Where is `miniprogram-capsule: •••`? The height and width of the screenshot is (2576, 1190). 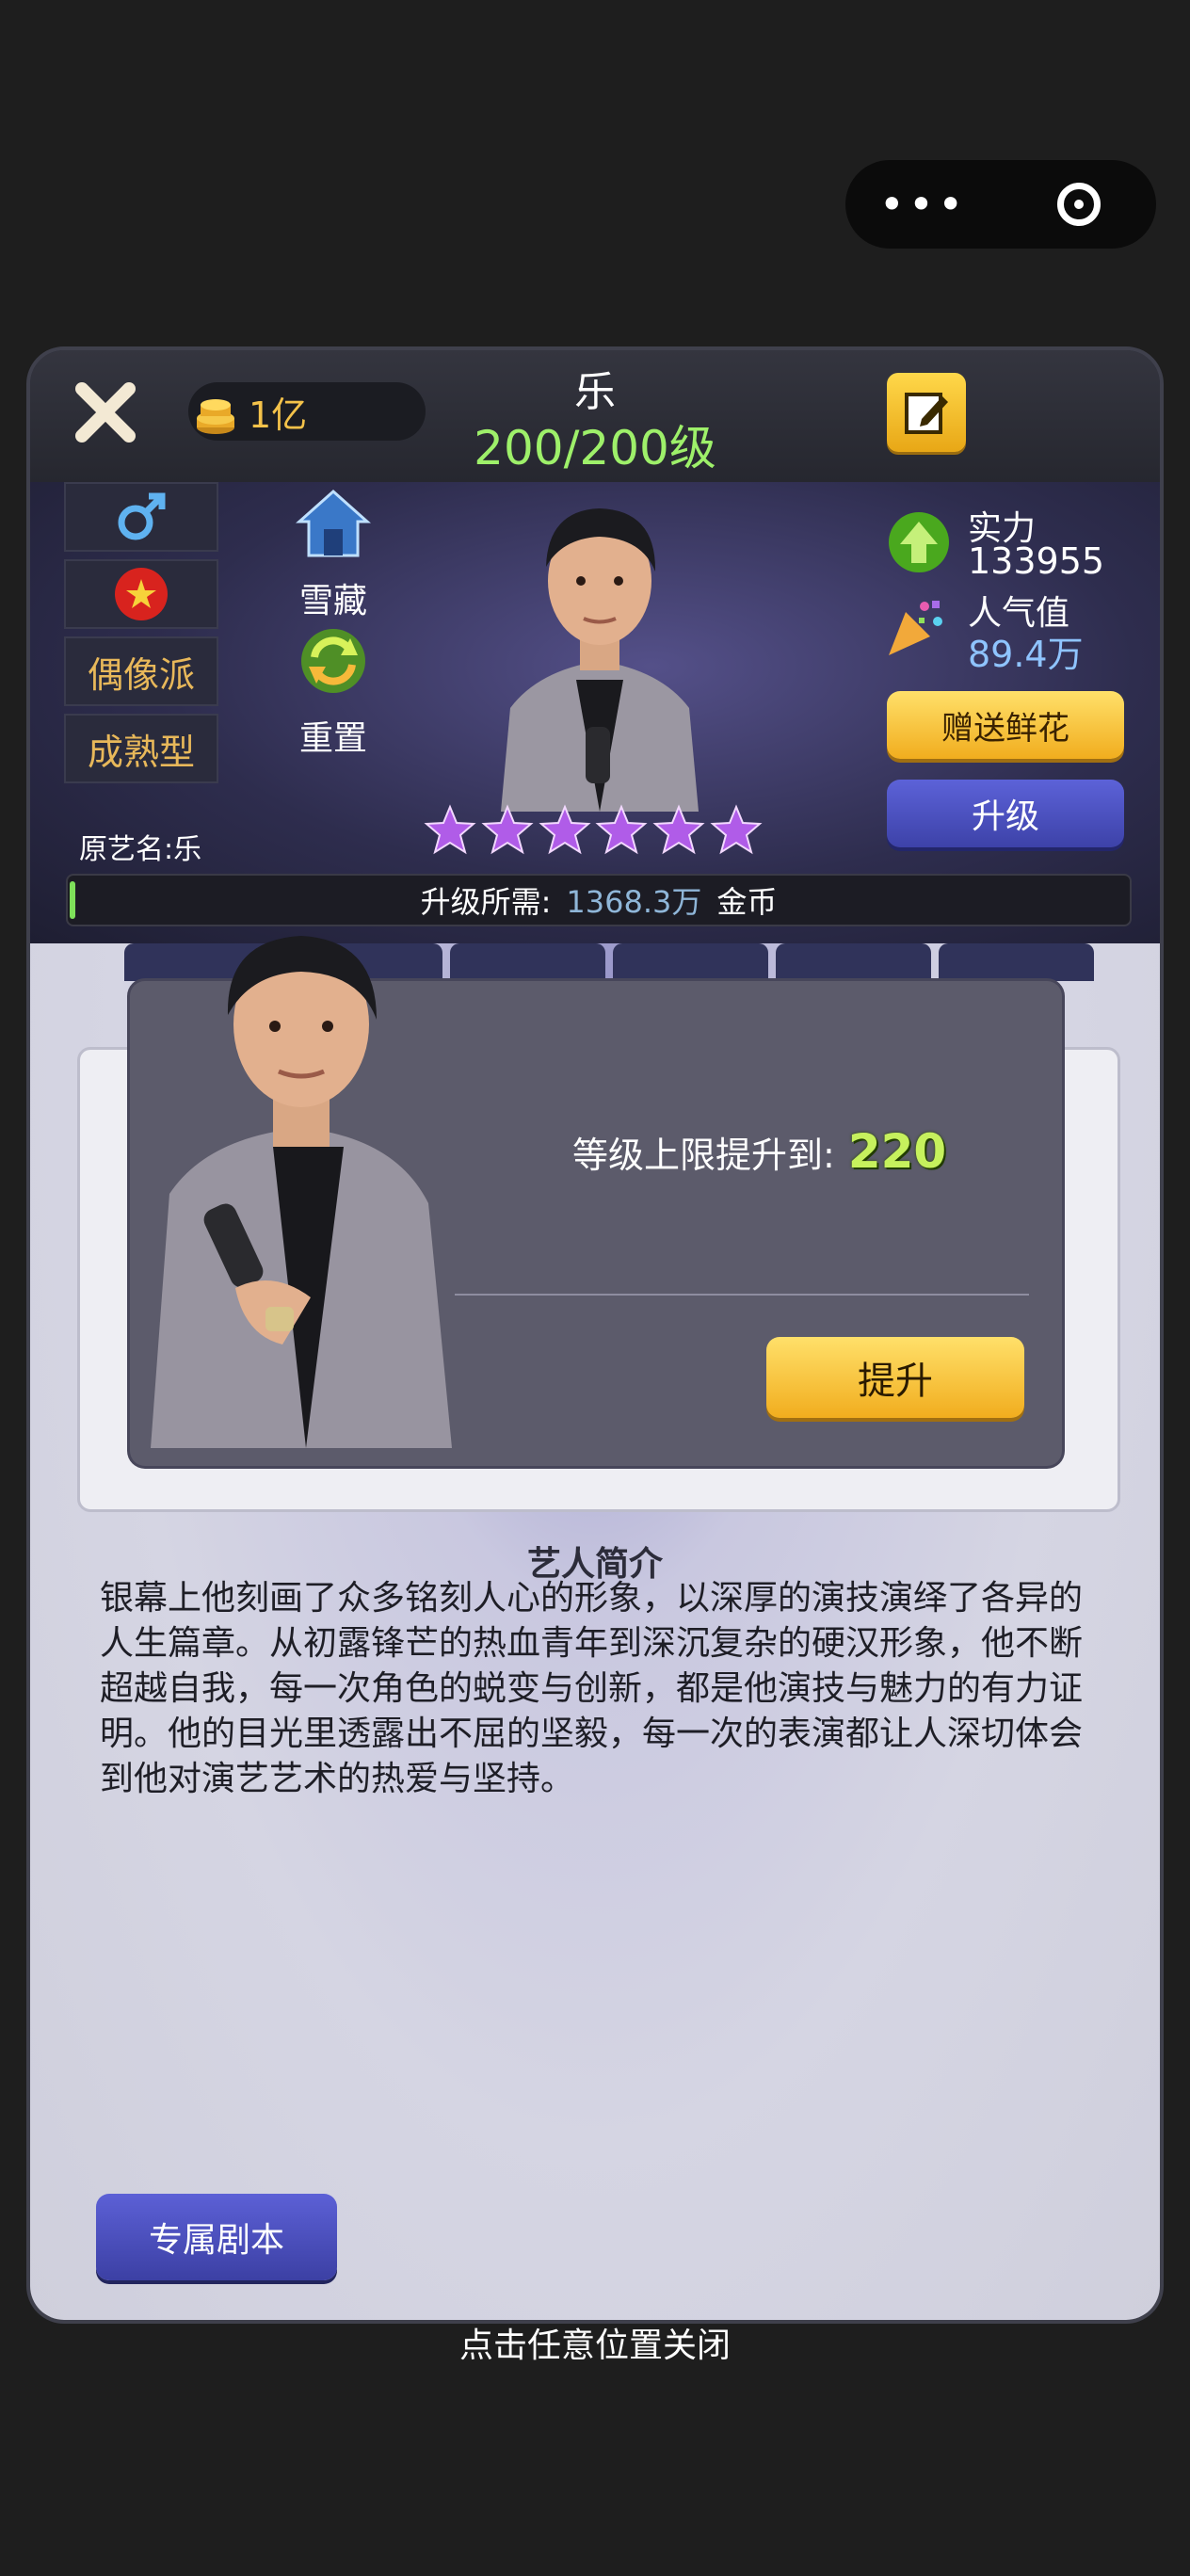 miniprogram-capsule: ••• is located at coordinates (1000, 204).